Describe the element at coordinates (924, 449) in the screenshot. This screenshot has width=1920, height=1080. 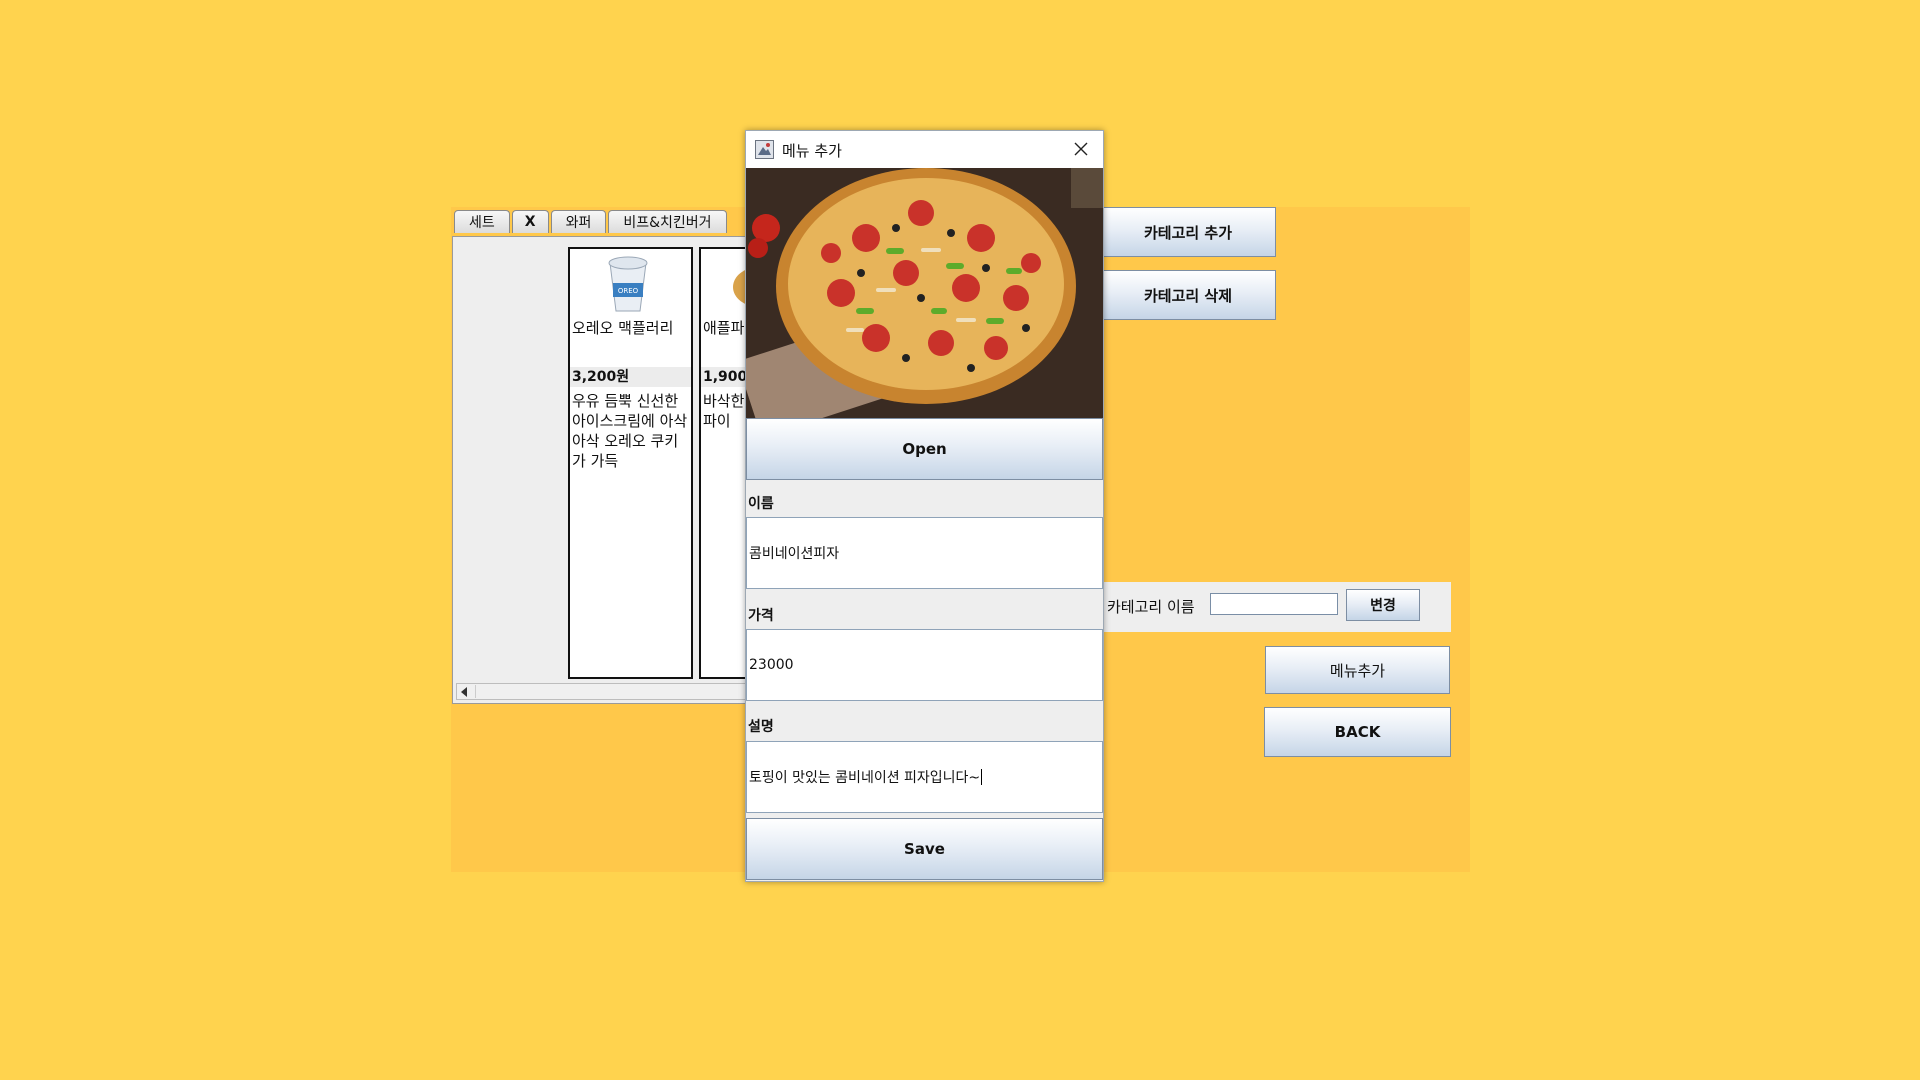
I see `open-image-button: Open` at that location.